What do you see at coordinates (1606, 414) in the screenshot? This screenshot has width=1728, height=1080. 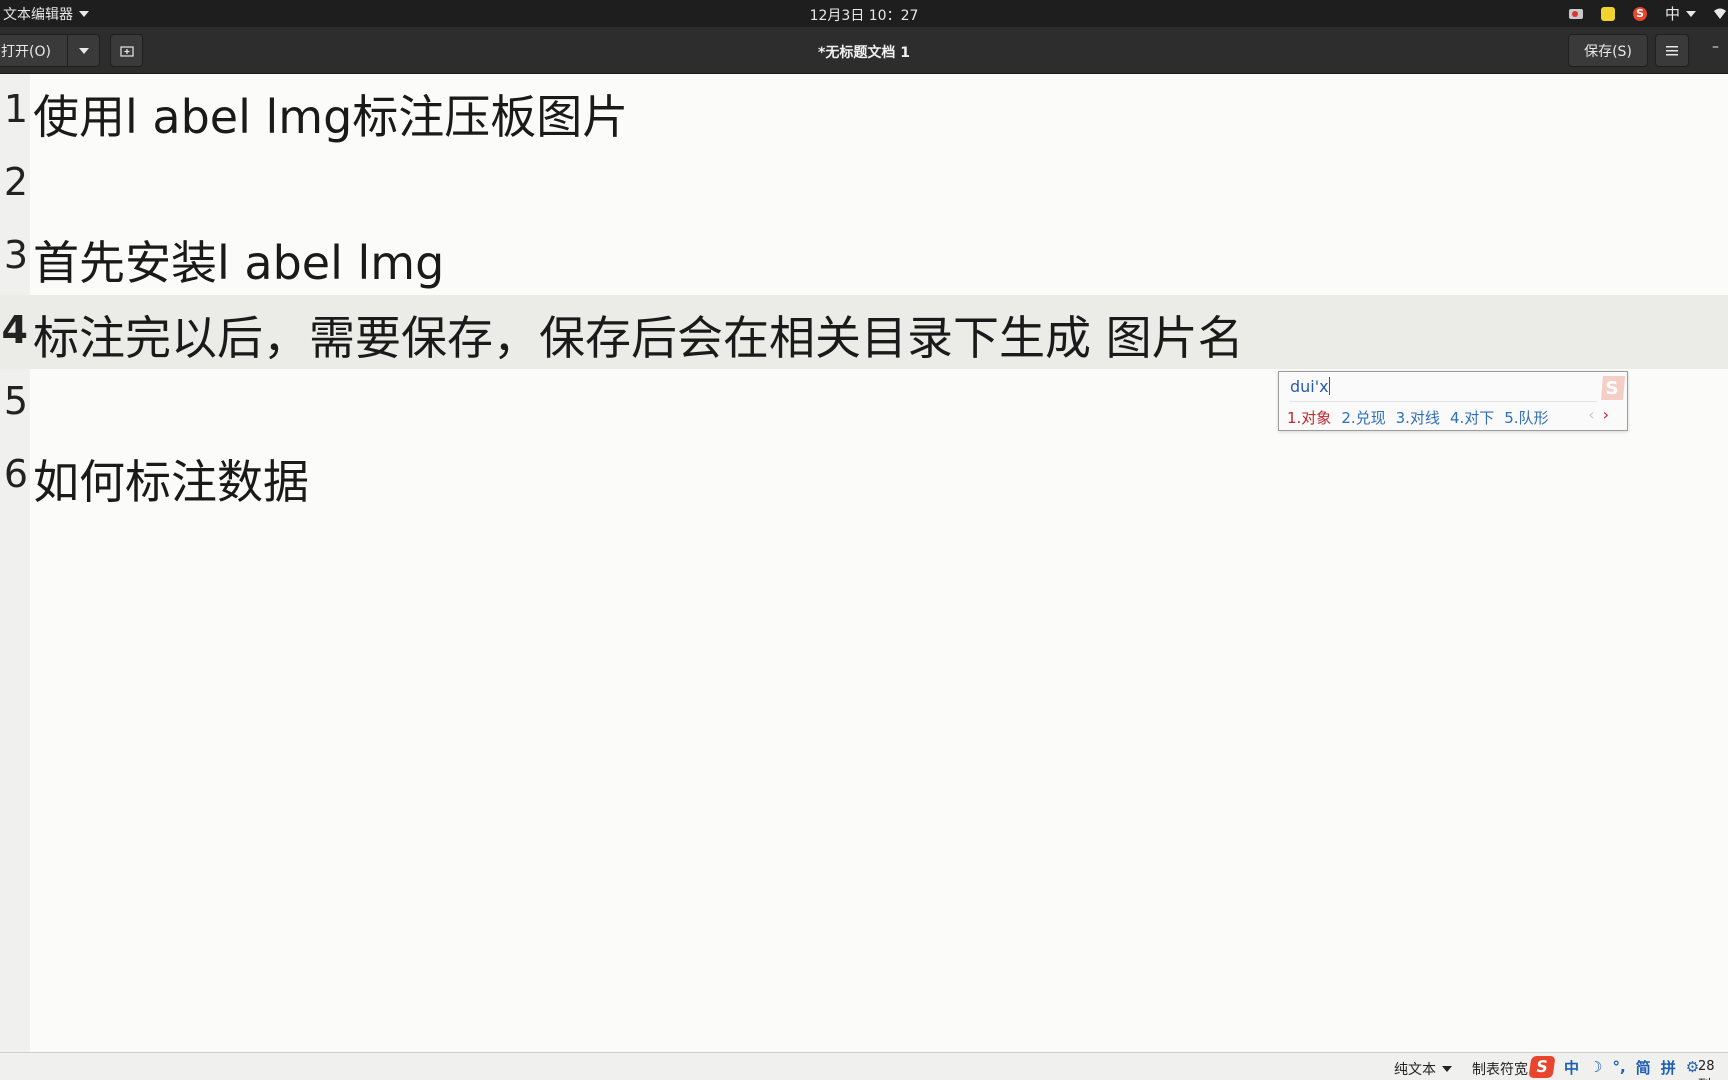 I see `ime-next-page-icon: ›` at bounding box center [1606, 414].